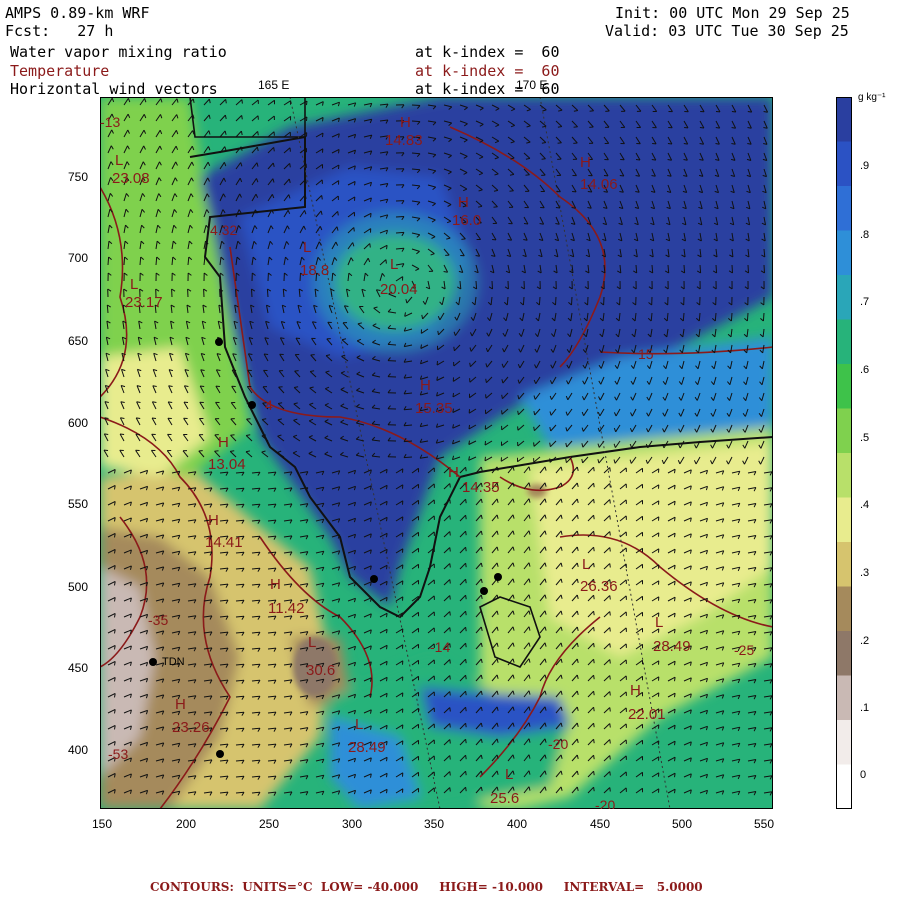 This screenshot has width=900, height=900. I want to click on y-tick: 400, so click(78, 750).